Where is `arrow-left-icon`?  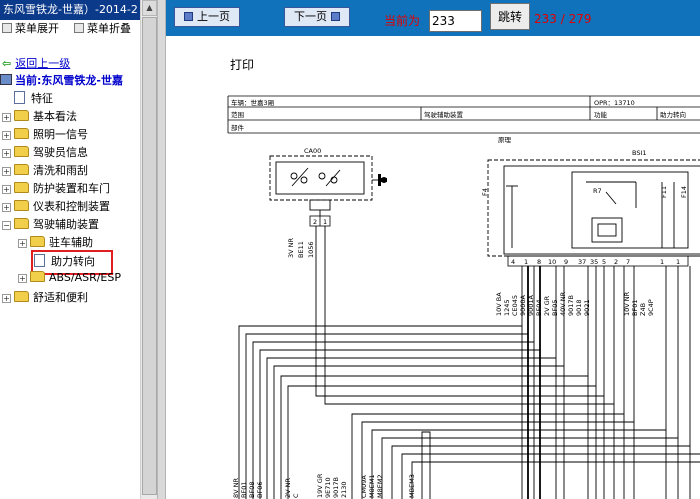 arrow-left-icon is located at coordinates (188, 16).